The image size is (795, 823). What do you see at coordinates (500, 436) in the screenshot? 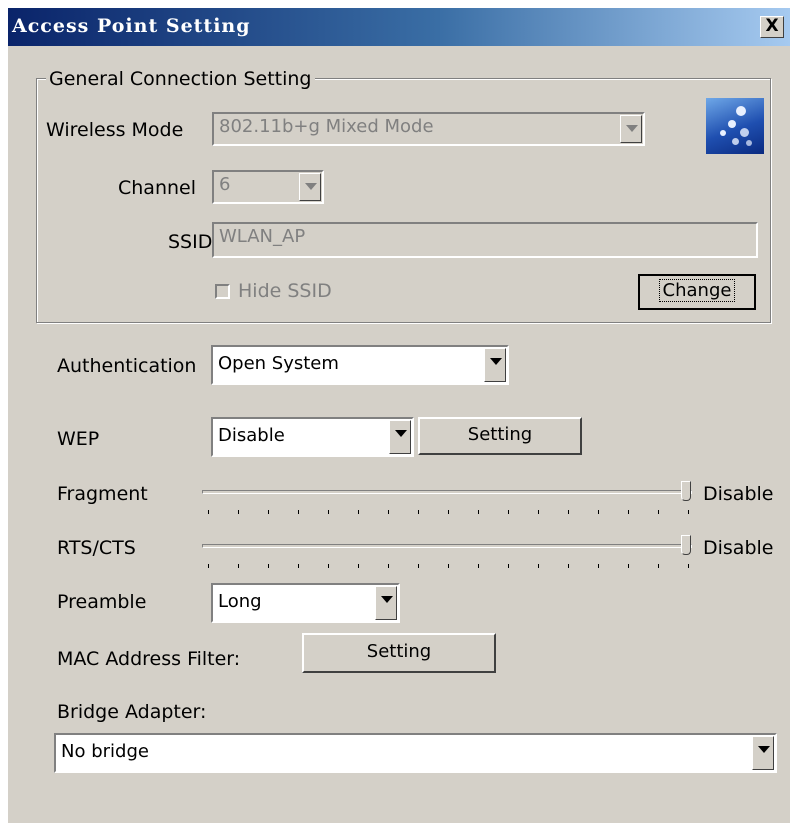
I see `wep-setting-button: Setting` at bounding box center [500, 436].